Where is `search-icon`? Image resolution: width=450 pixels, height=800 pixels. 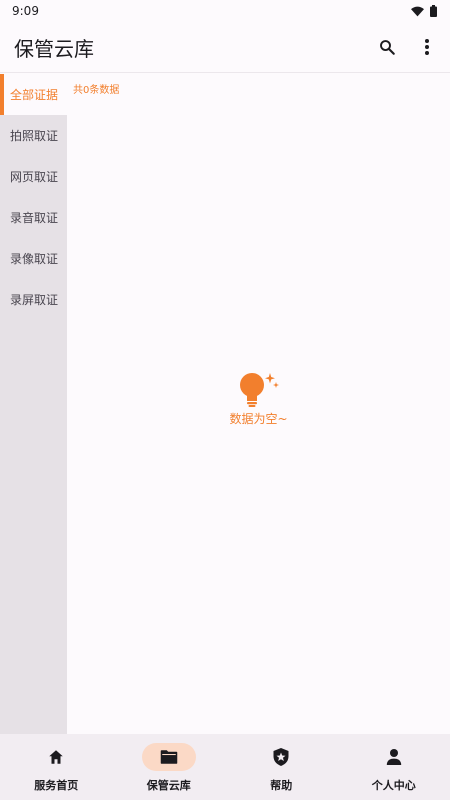
search-icon is located at coordinates (387, 47).